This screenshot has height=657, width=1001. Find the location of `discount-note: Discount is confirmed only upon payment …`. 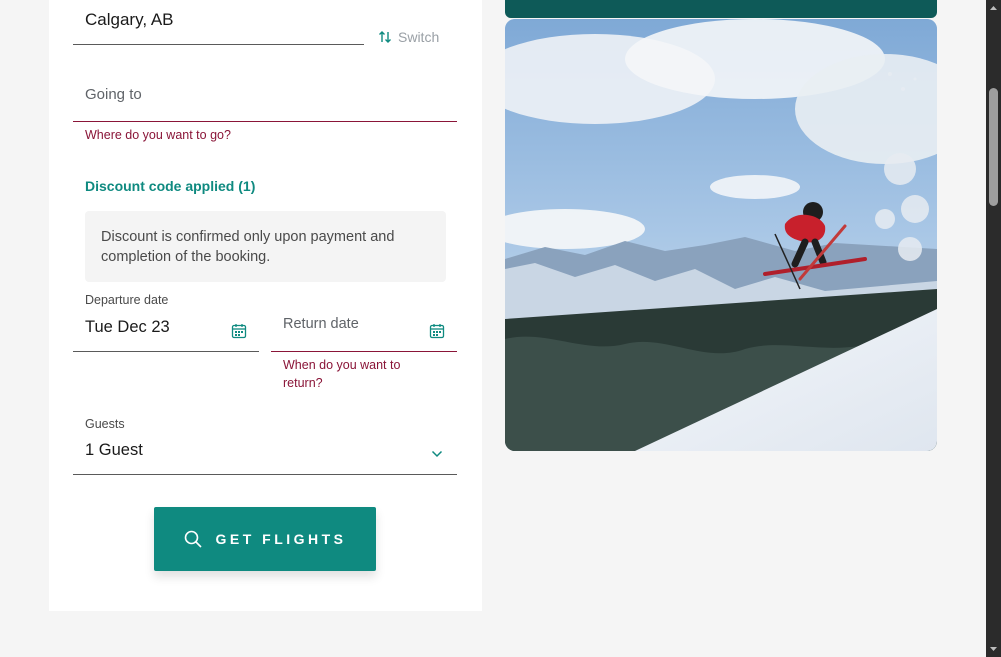

discount-note: Discount is confirmed only upon payment … is located at coordinates (265, 246).